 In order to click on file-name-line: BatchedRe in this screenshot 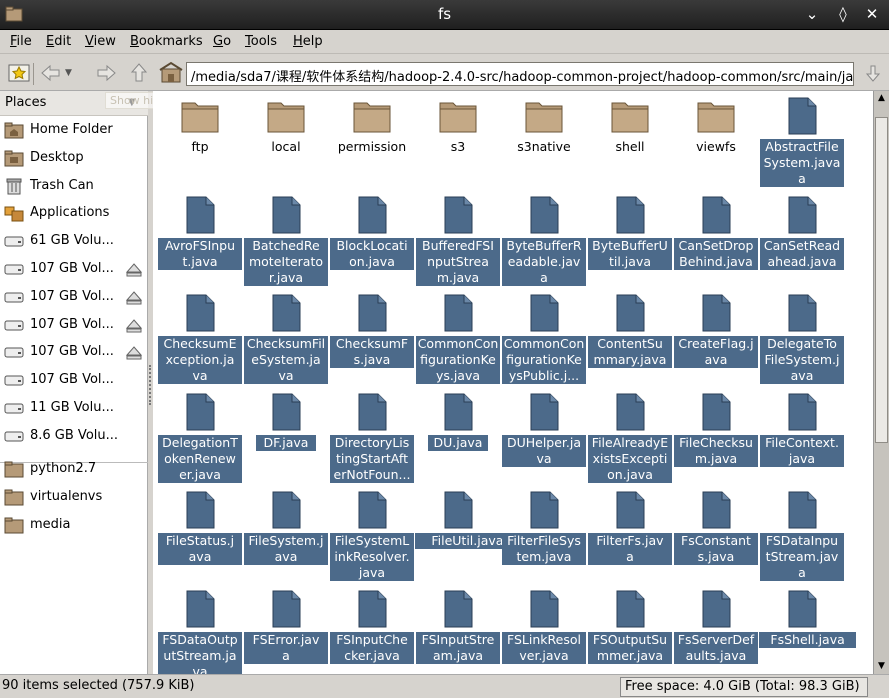, I will do `click(286, 245)`.